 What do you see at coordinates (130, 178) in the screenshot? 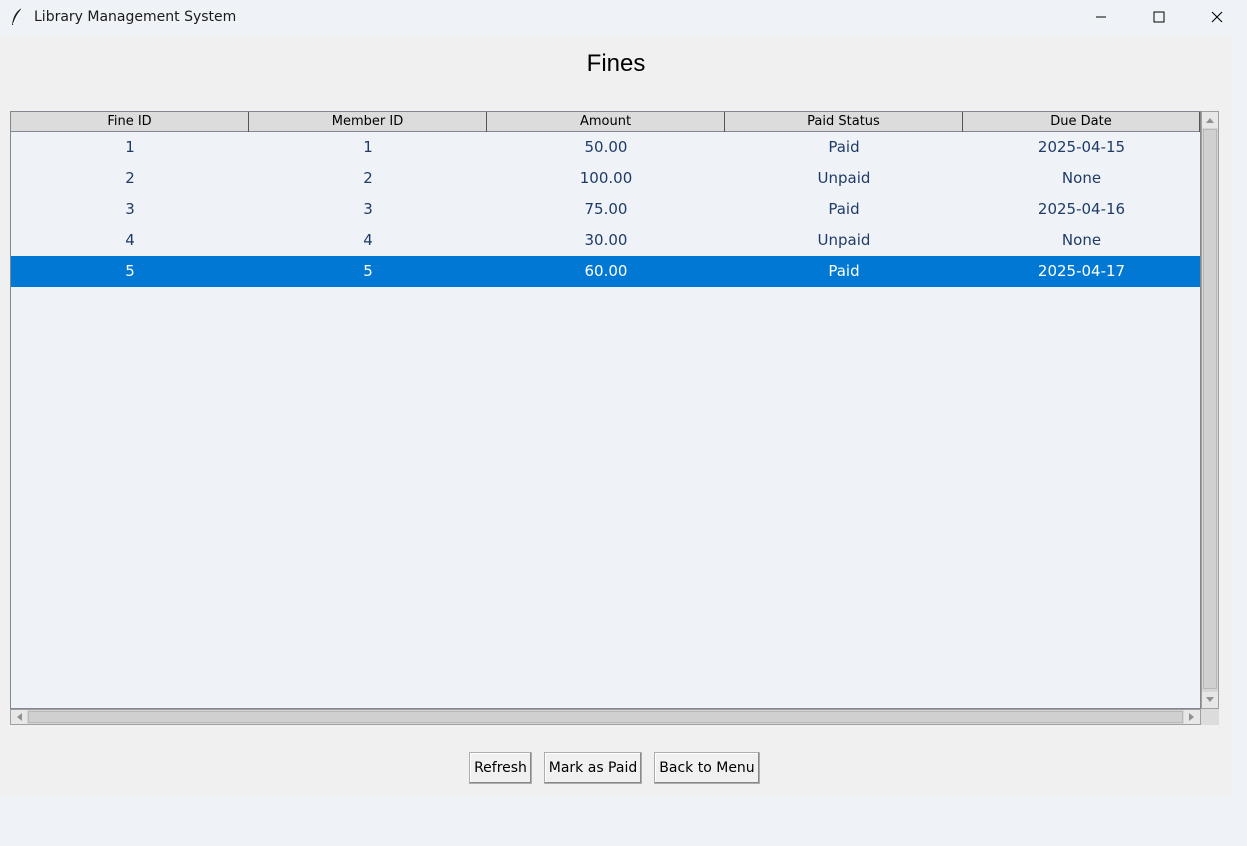
I see `cell-fine-id: 2` at bounding box center [130, 178].